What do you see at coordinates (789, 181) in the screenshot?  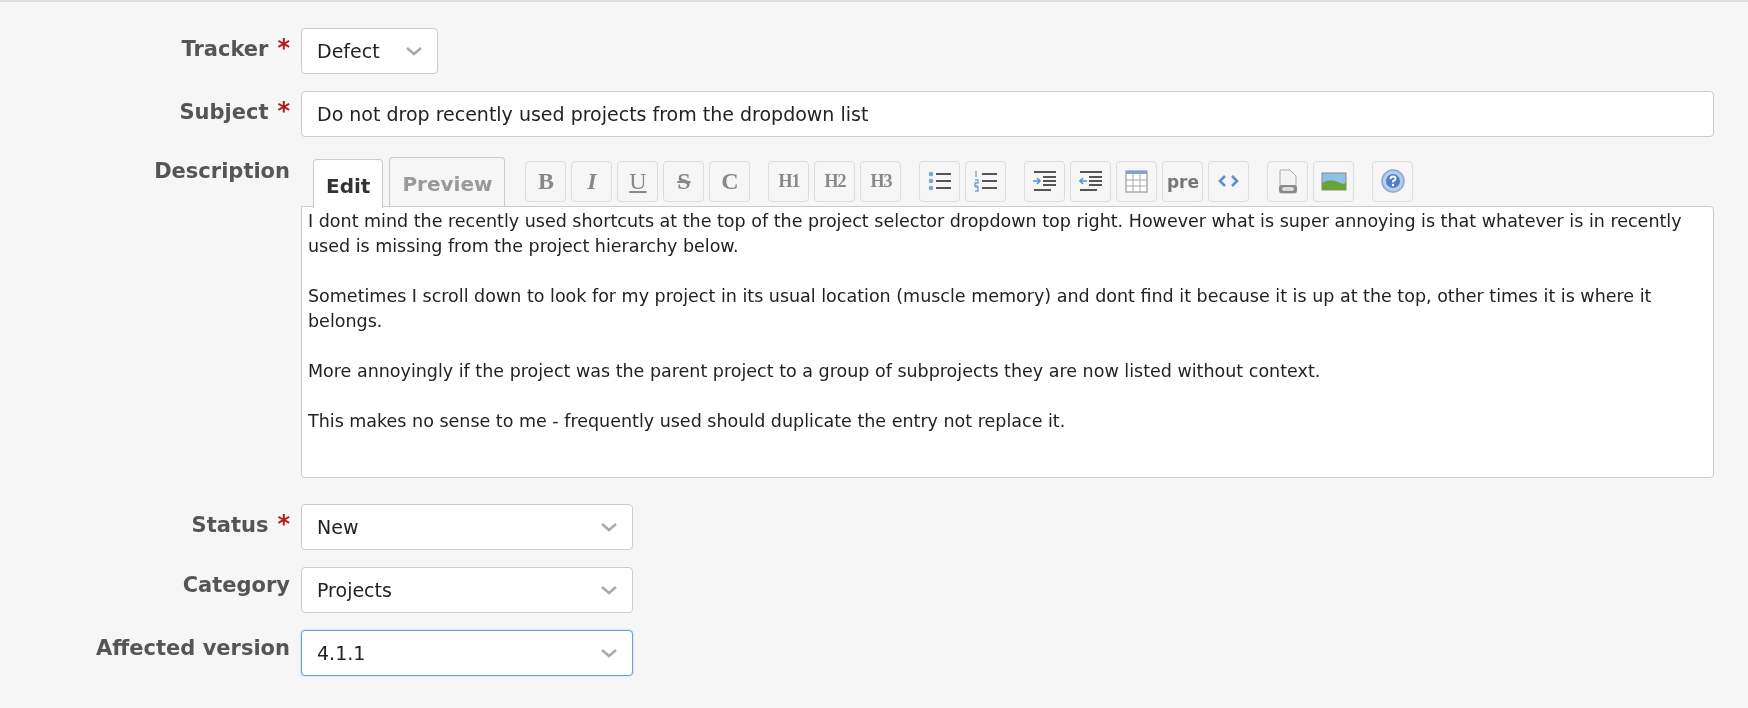 I see `format-button: H1` at bounding box center [789, 181].